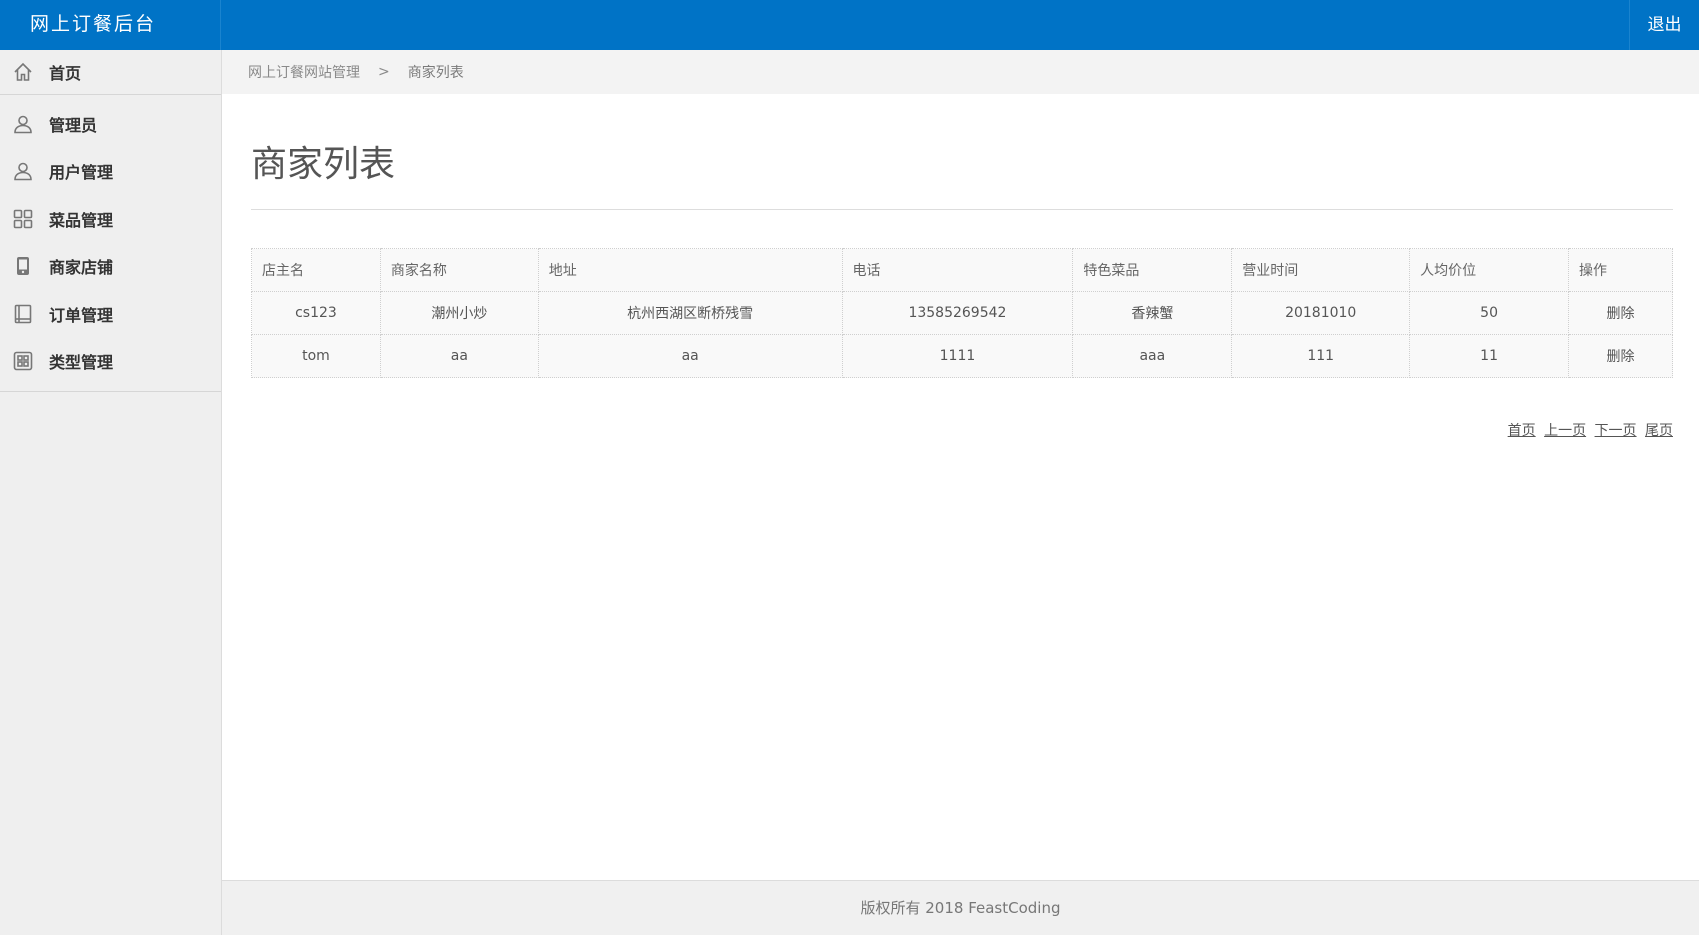 This screenshot has height=935, width=1699. I want to click on column-header: 地址, so click(690, 270).